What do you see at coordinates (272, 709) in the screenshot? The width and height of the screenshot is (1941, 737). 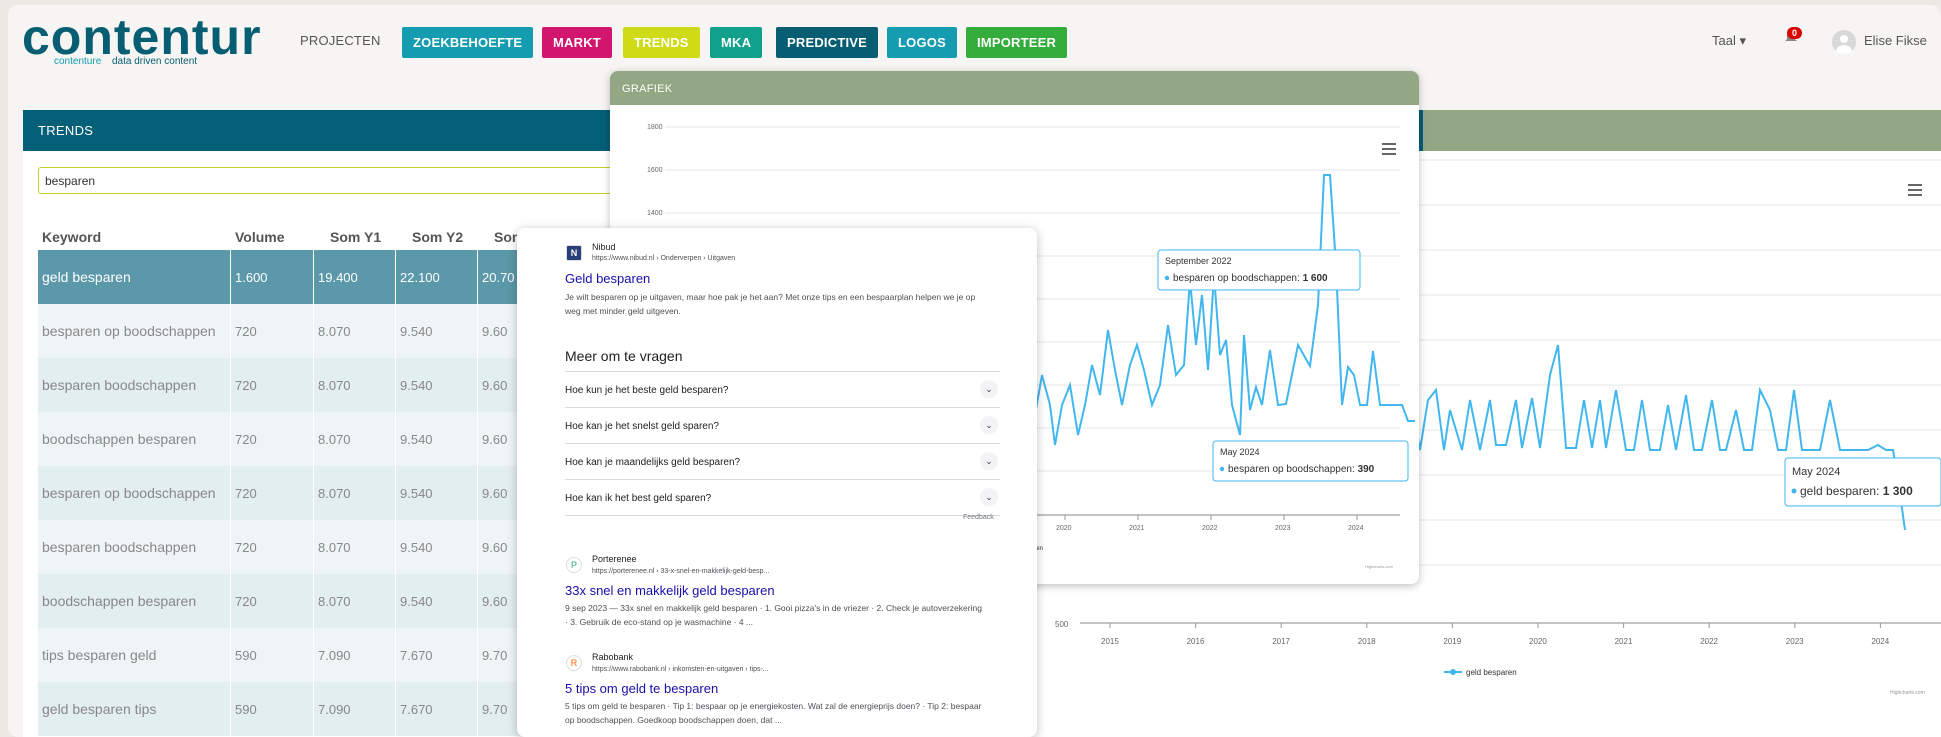 I see `cell-volume: 590` at bounding box center [272, 709].